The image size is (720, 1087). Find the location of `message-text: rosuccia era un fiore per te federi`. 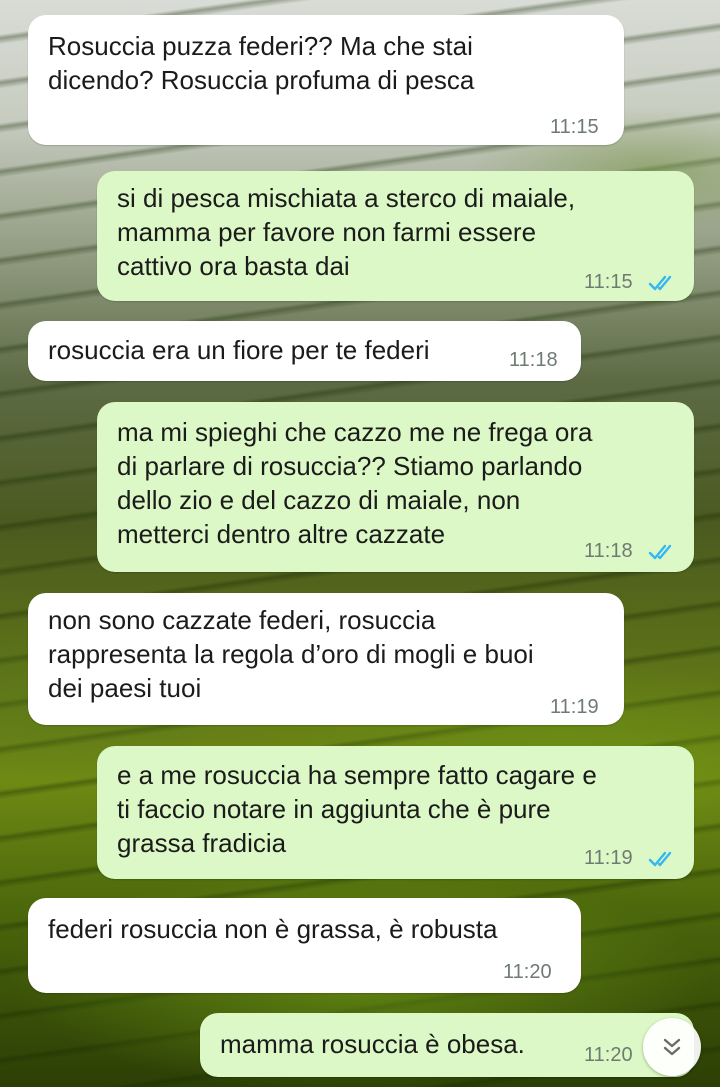

message-text: rosuccia era un fiore per te federi is located at coordinates (239, 350).